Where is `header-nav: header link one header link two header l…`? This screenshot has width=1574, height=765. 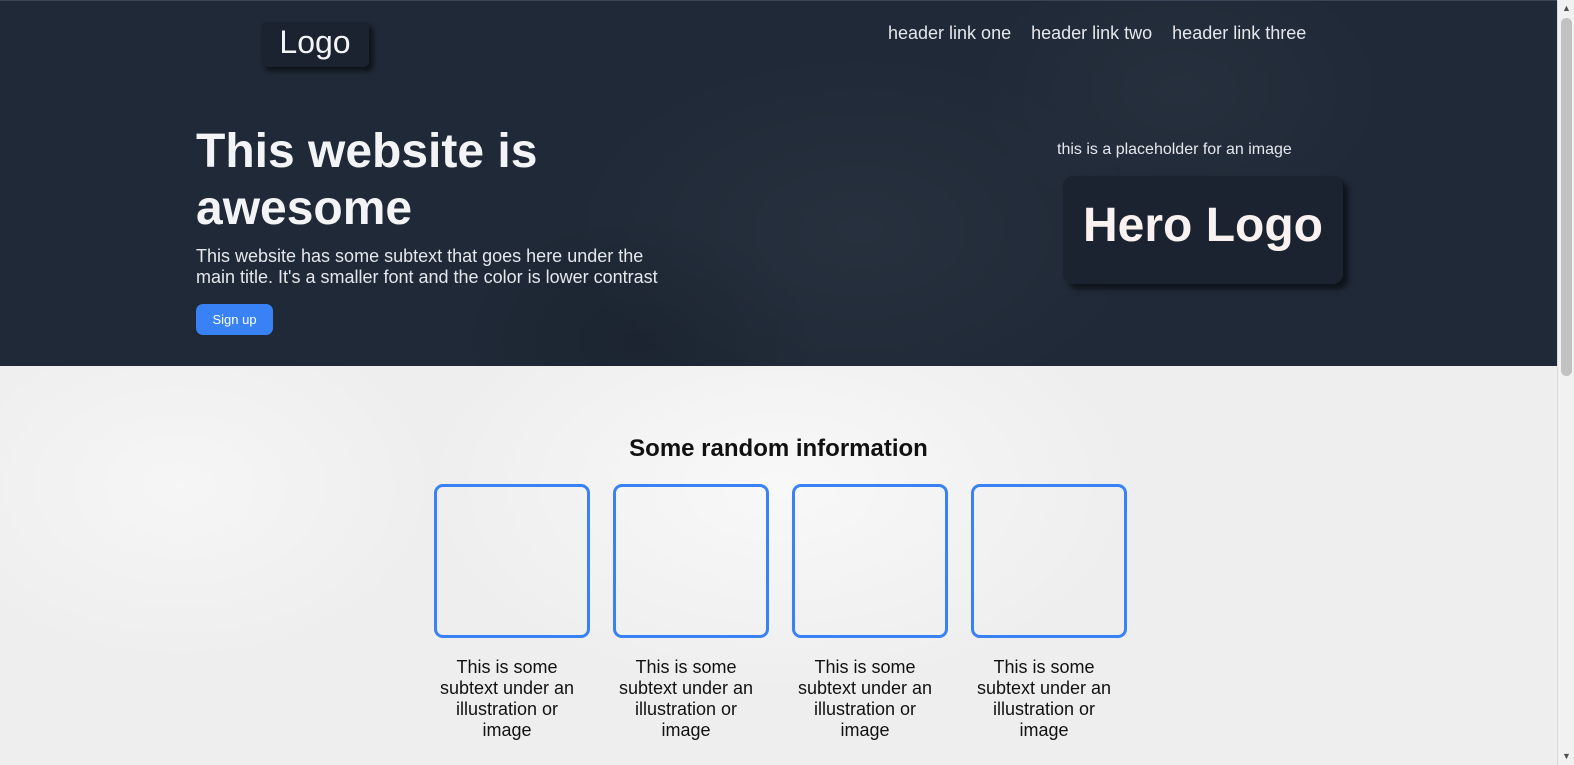
header-nav: header link one header link two header l… is located at coordinates (1097, 33).